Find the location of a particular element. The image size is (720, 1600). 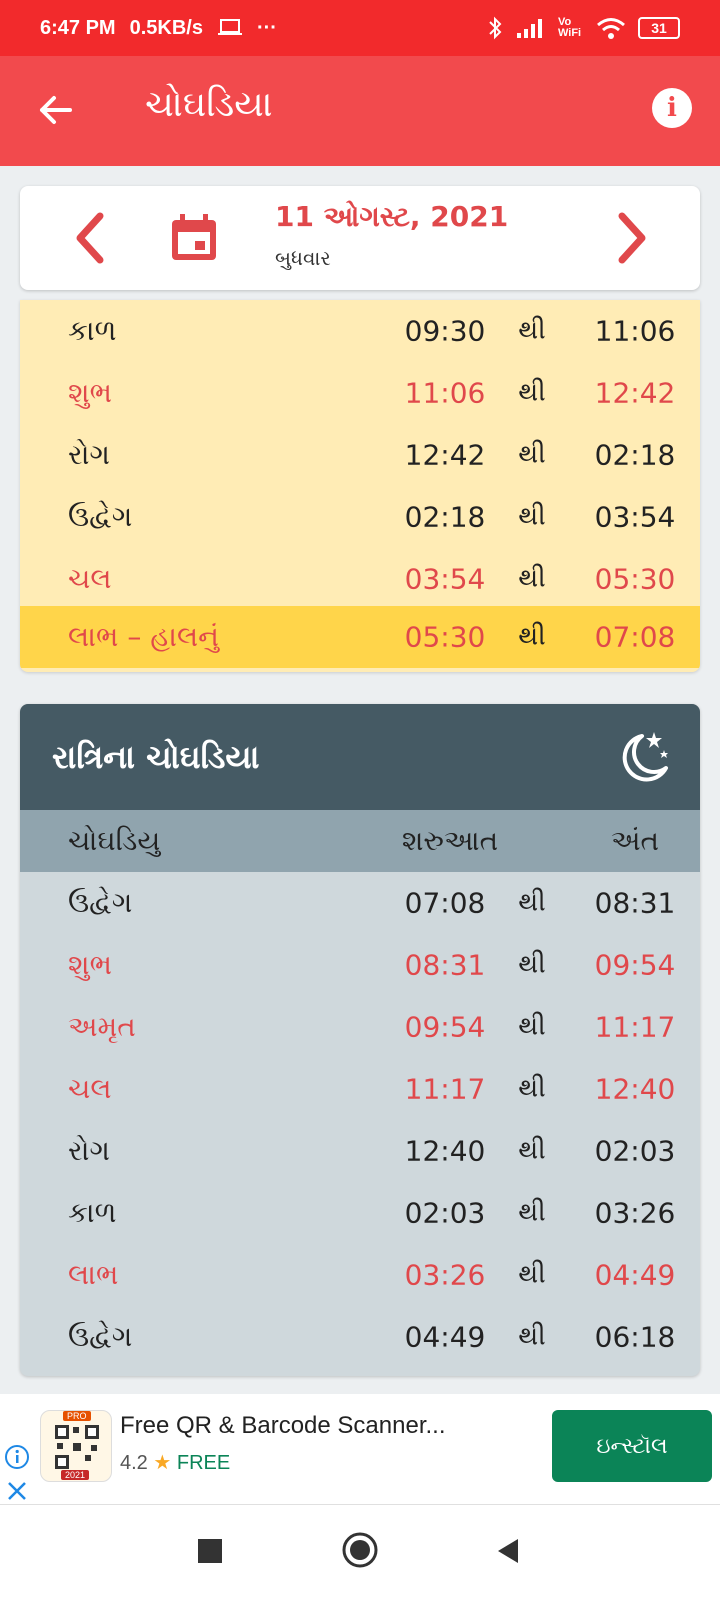

table-row: ઉદ્વેગ 02:18 થી 03:54 is located at coordinates (360, 517).